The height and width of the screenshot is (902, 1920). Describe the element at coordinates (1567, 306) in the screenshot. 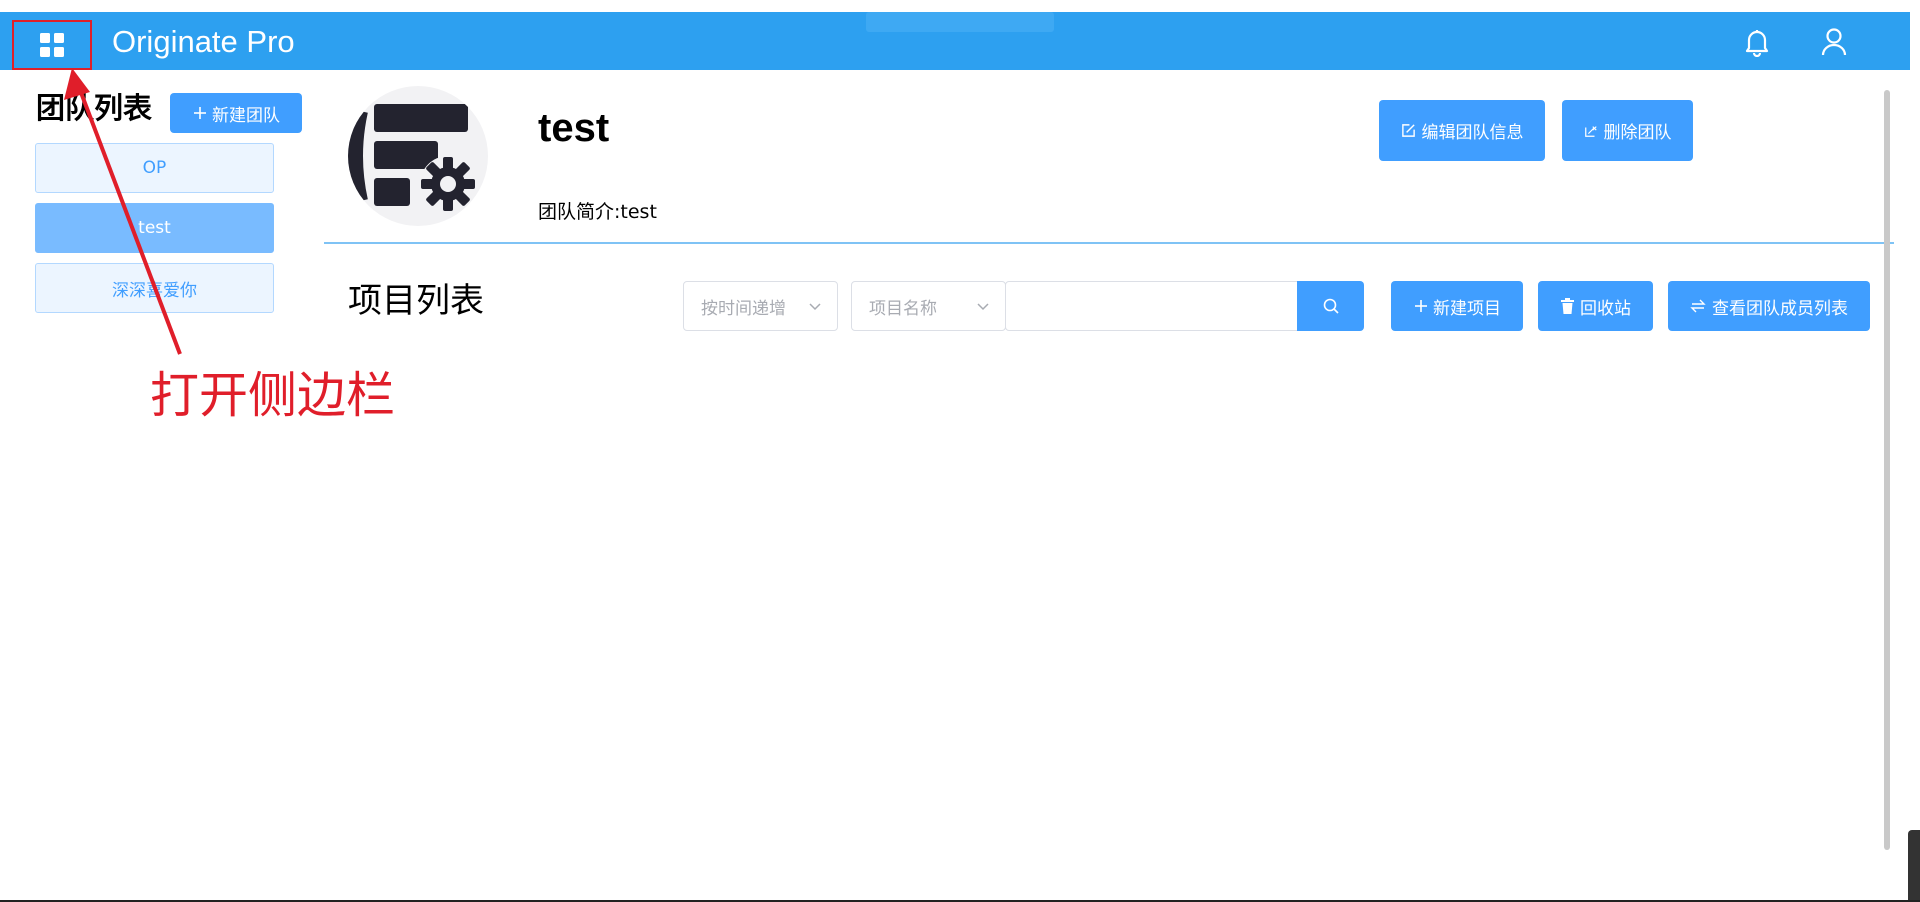

I see `trash-icon` at that location.